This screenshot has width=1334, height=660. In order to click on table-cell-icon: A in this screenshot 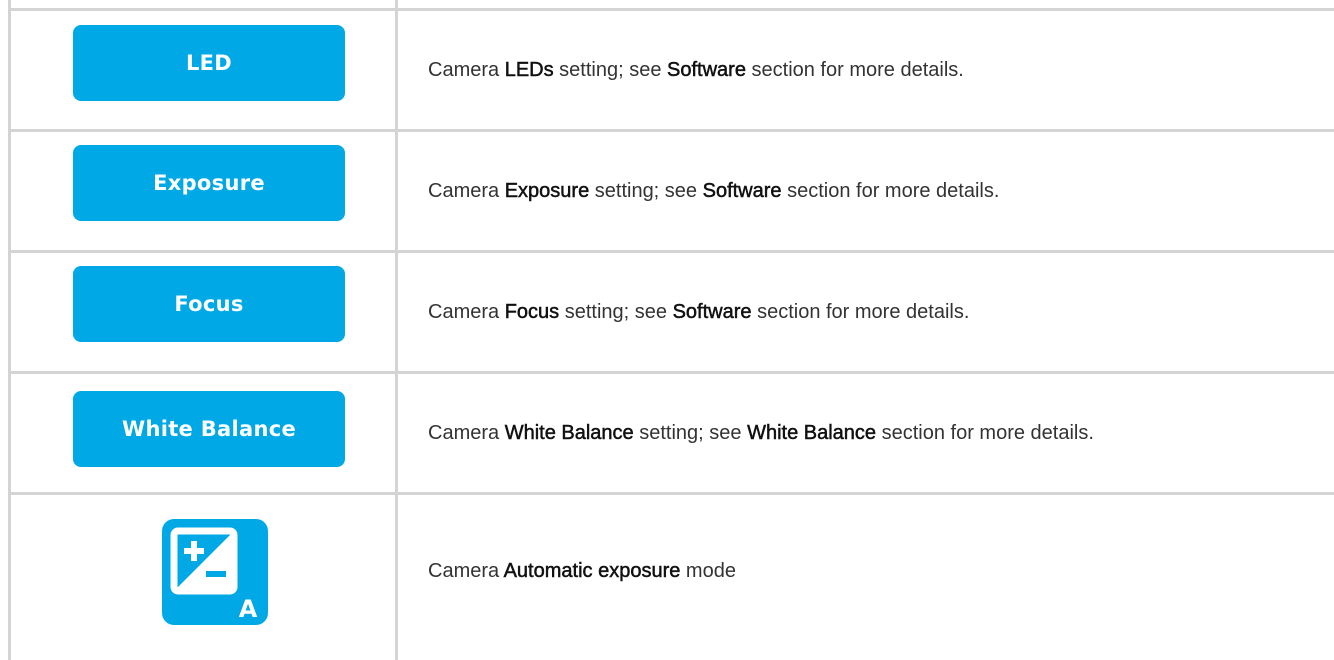, I will do `click(199, 577)`.